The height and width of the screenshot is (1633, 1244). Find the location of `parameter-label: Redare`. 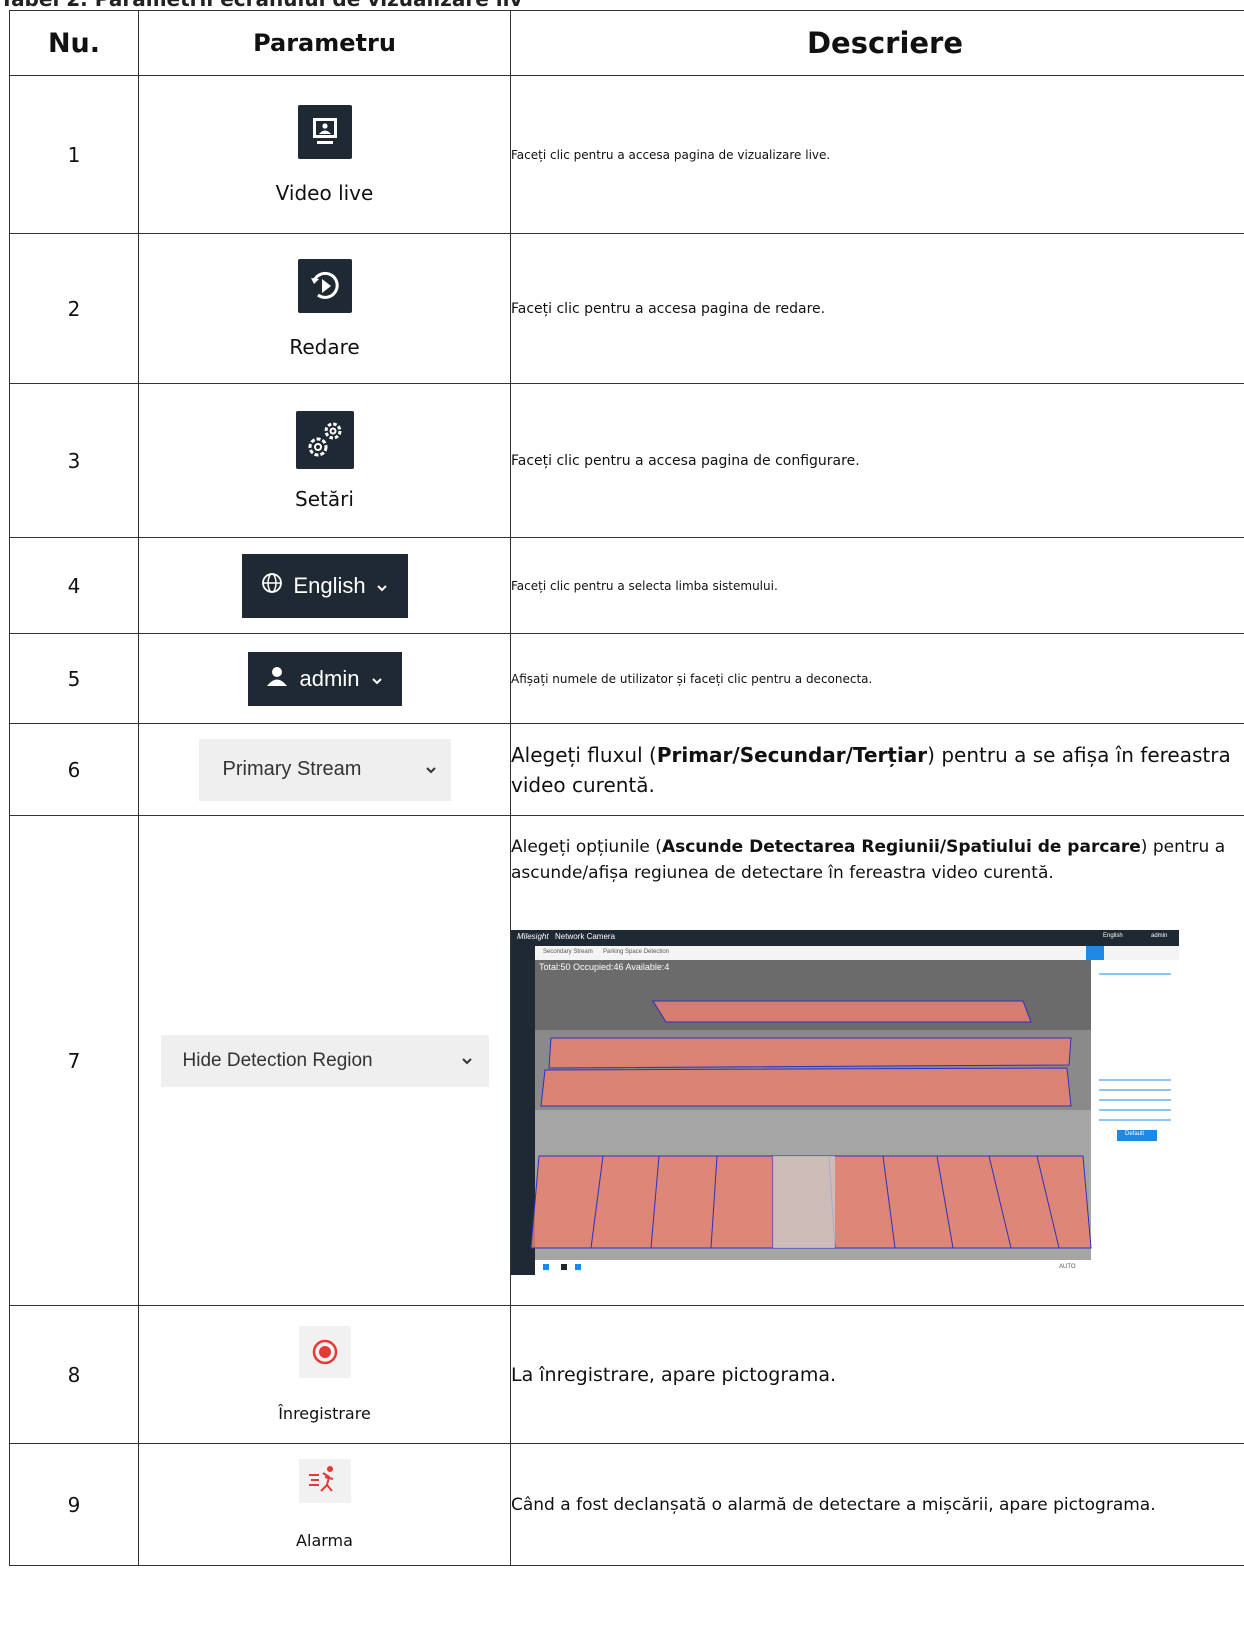

parameter-label: Redare is located at coordinates (324, 346).